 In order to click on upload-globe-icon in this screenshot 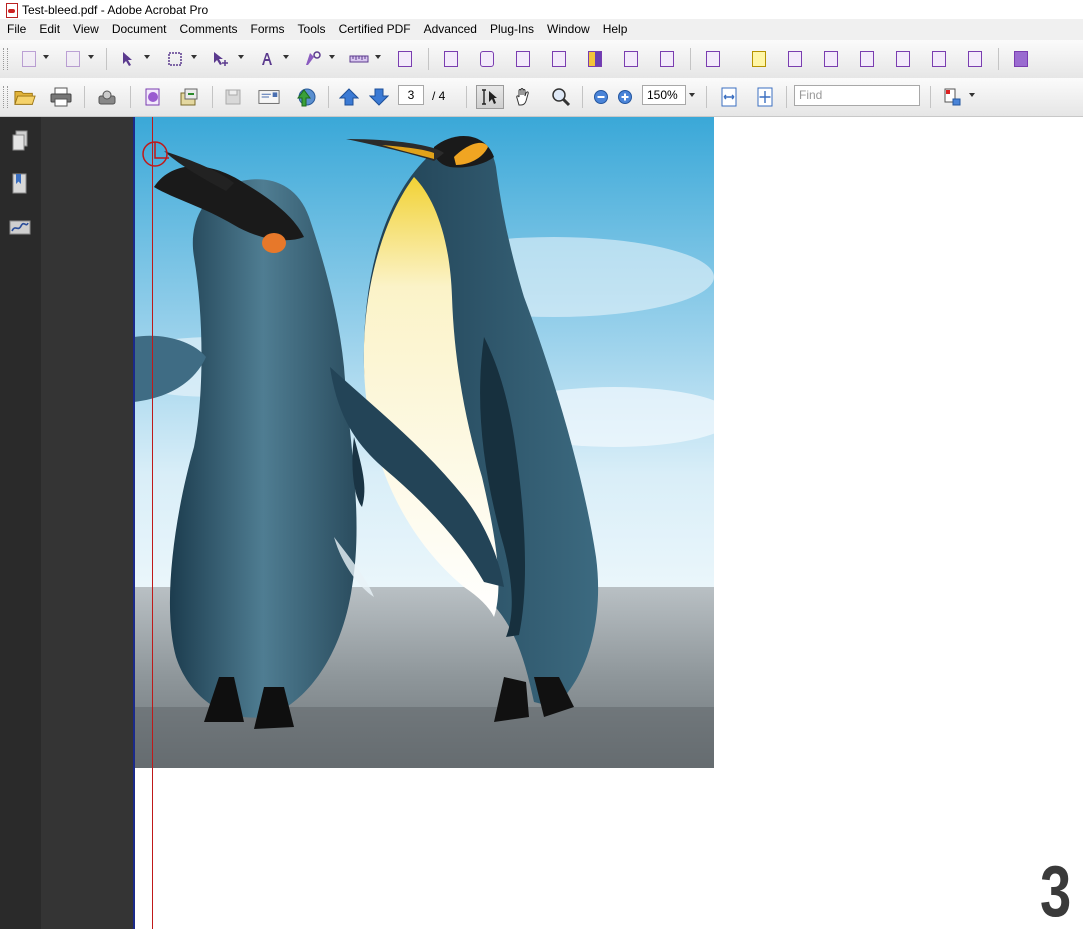, I will do `click(305, 97)`.